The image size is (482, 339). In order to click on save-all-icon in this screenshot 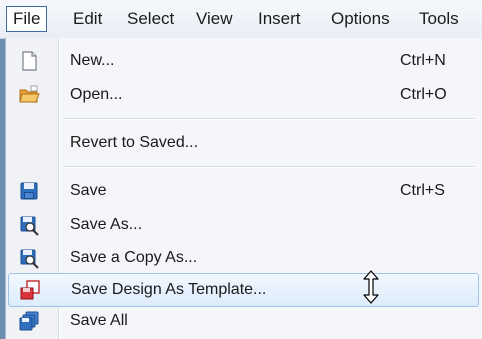, I will do `click(29, 321)`.